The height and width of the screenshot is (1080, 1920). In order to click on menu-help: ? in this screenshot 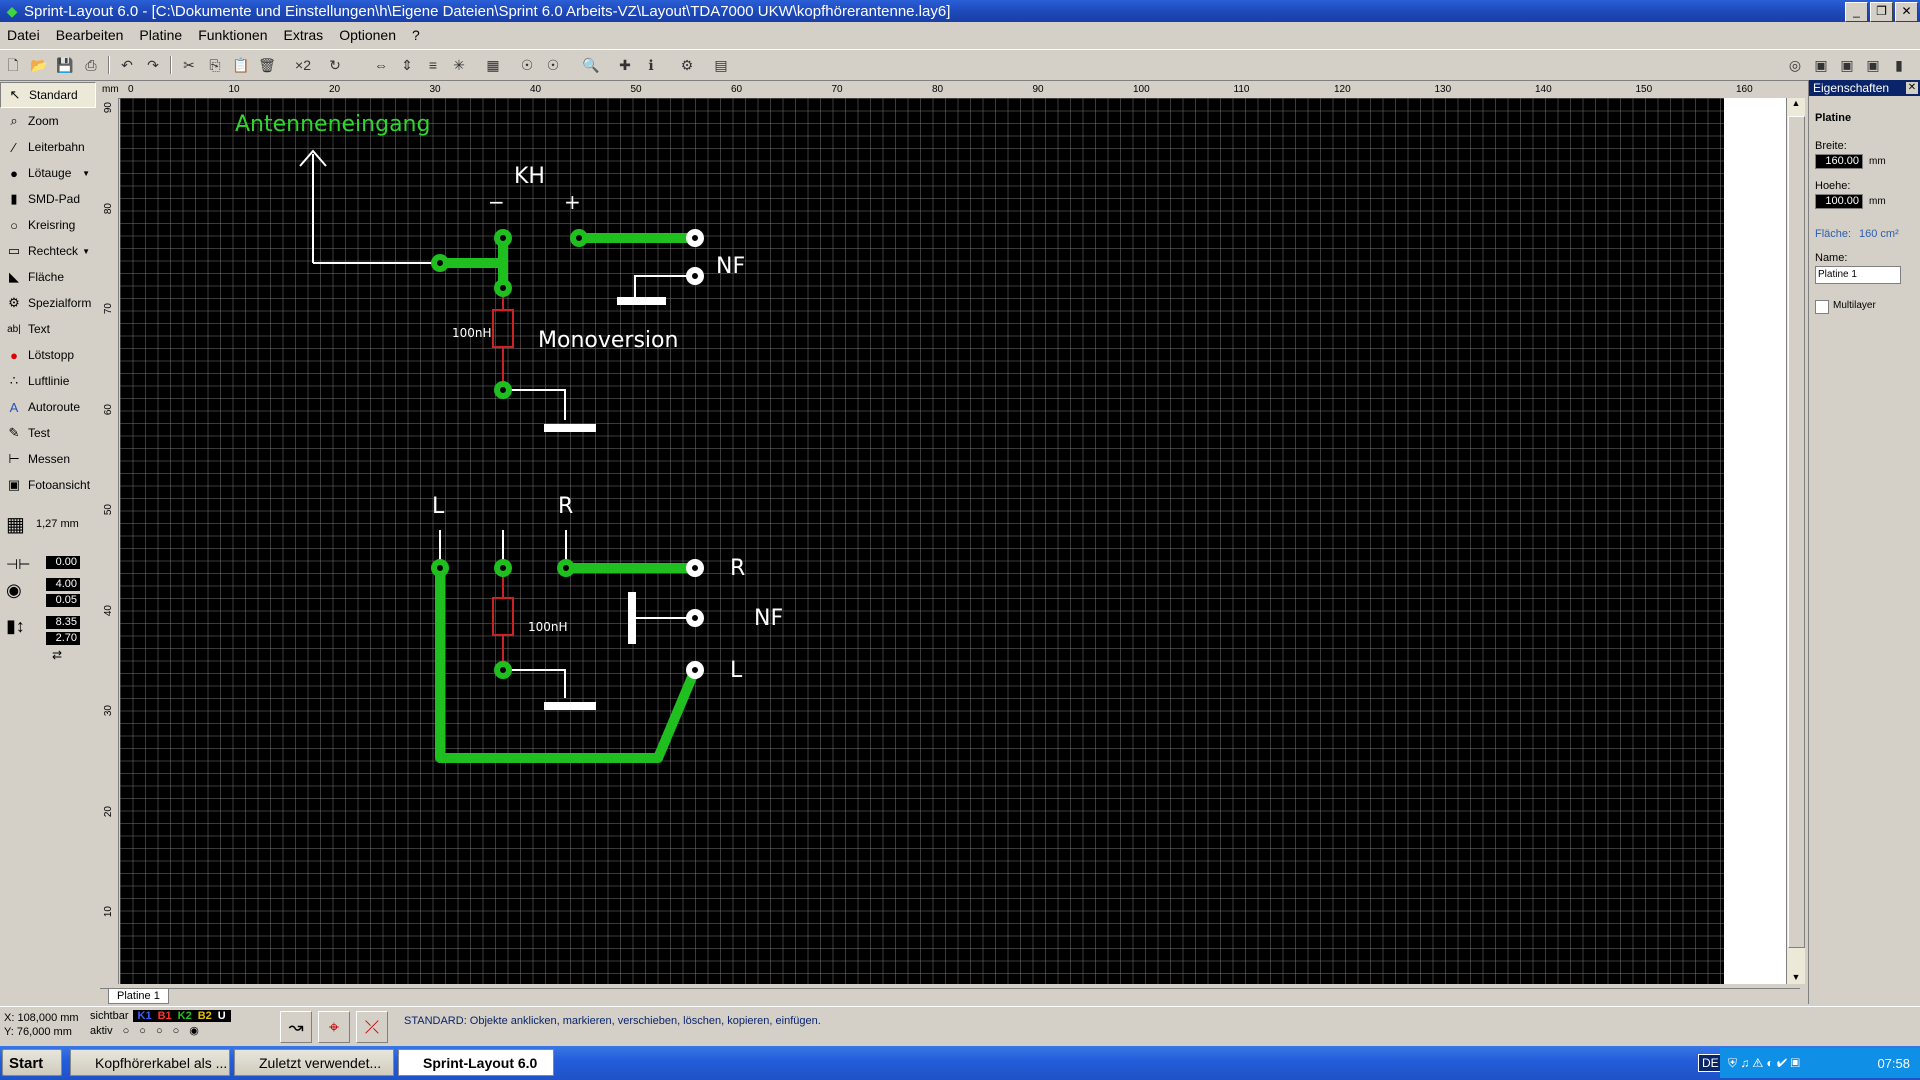, I will do `click(417, 35)`.